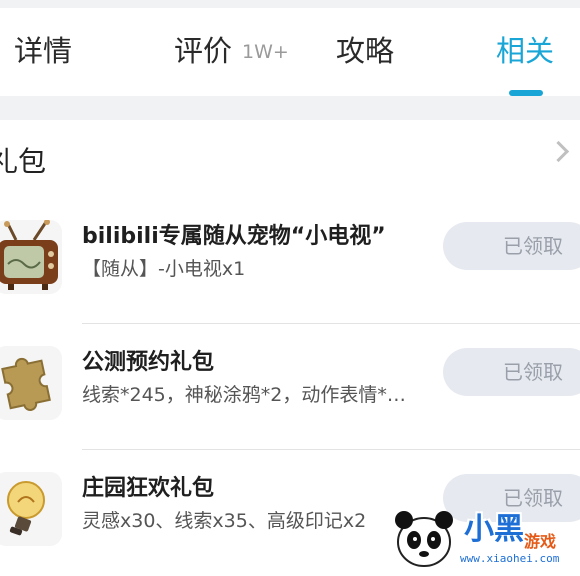  I want to click on review-count-badge: 1W+, so click(265, 52).